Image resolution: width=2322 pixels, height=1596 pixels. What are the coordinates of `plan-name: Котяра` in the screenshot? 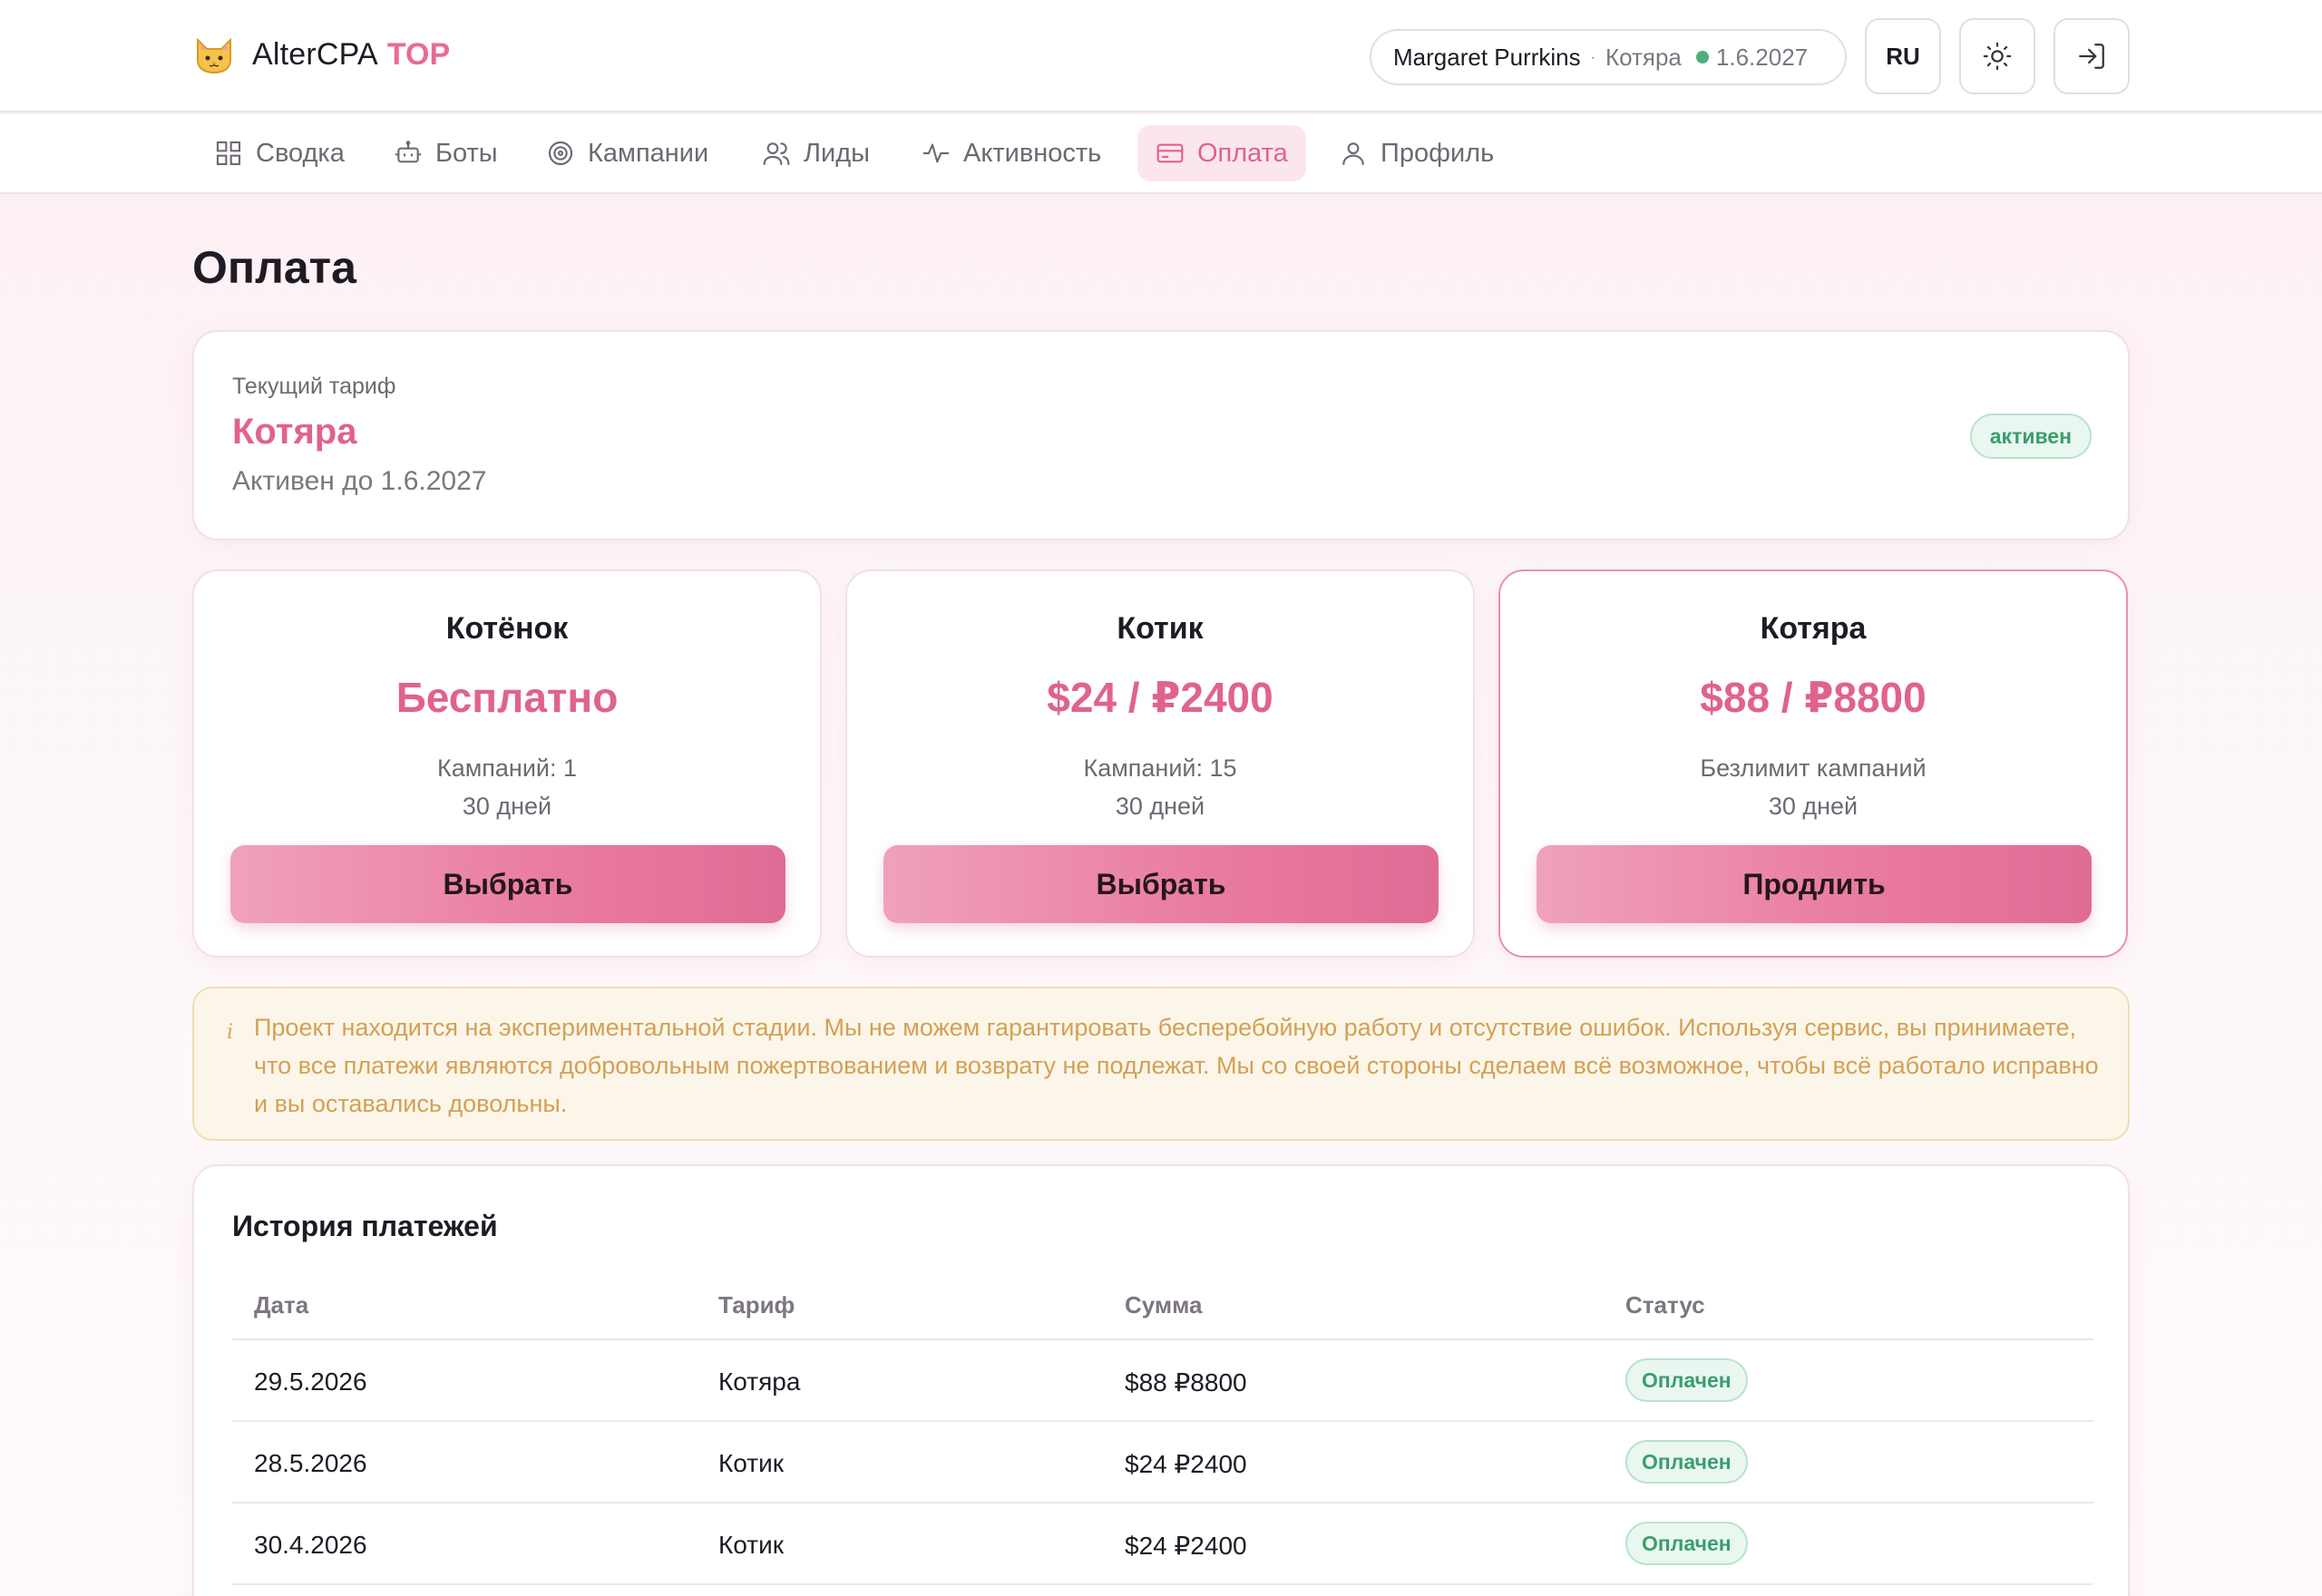 It's located at (1813, 628).